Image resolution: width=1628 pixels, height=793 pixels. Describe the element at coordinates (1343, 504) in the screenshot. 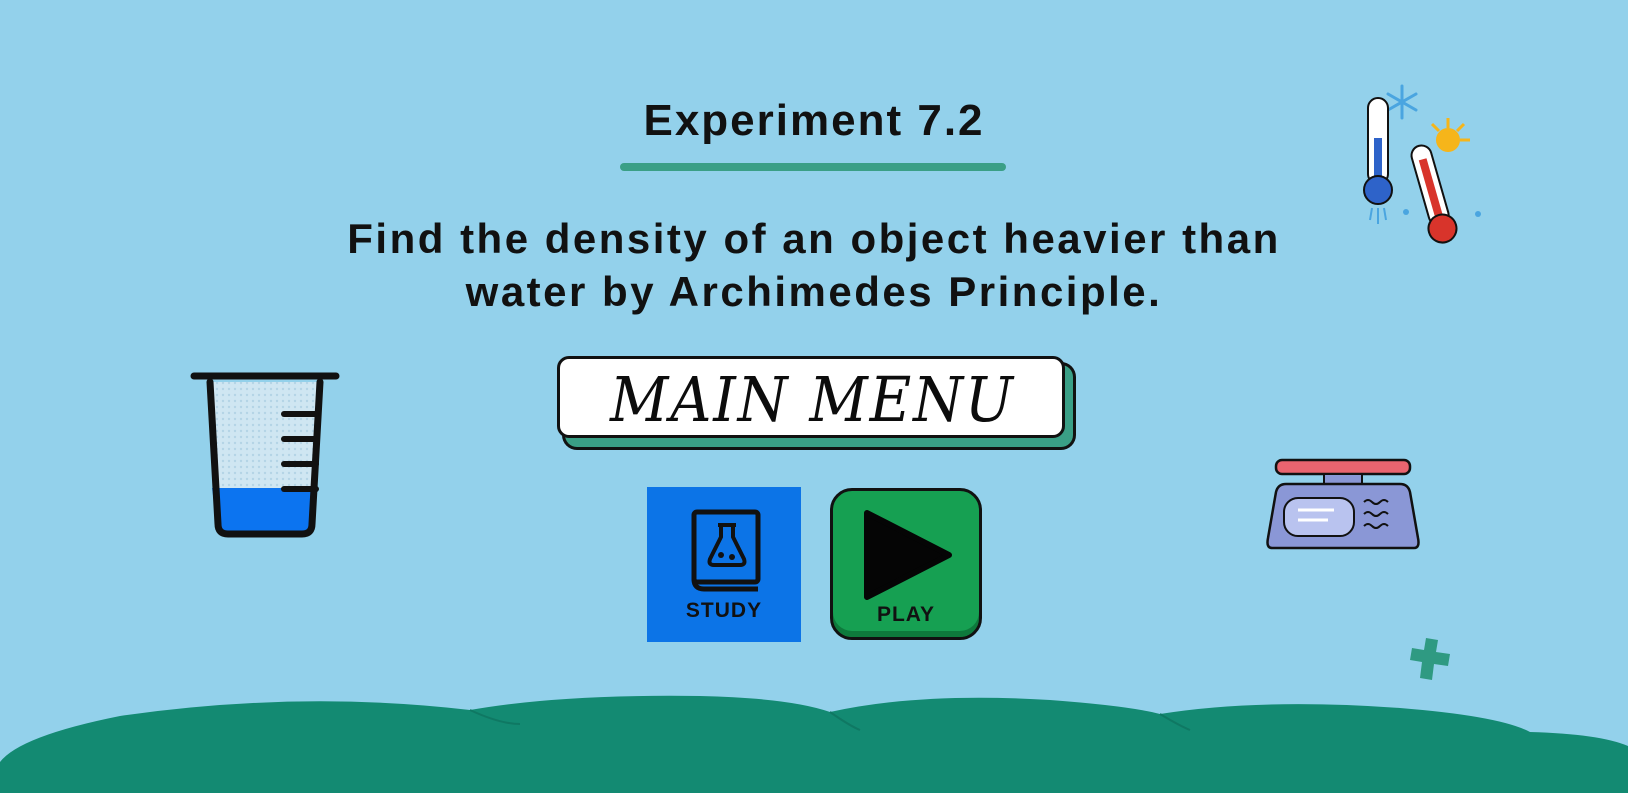

I see `weighing-scale-icon` at that location.